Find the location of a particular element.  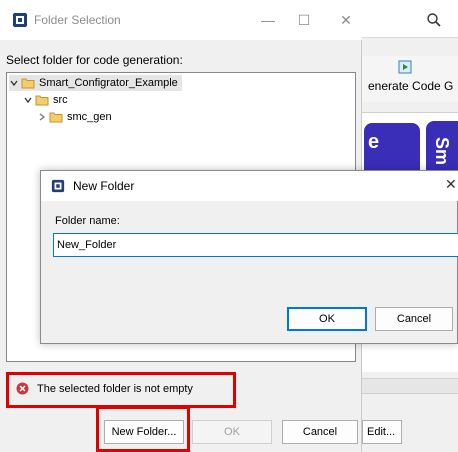

chevron-right-icon is located at coordinates (42, 117).